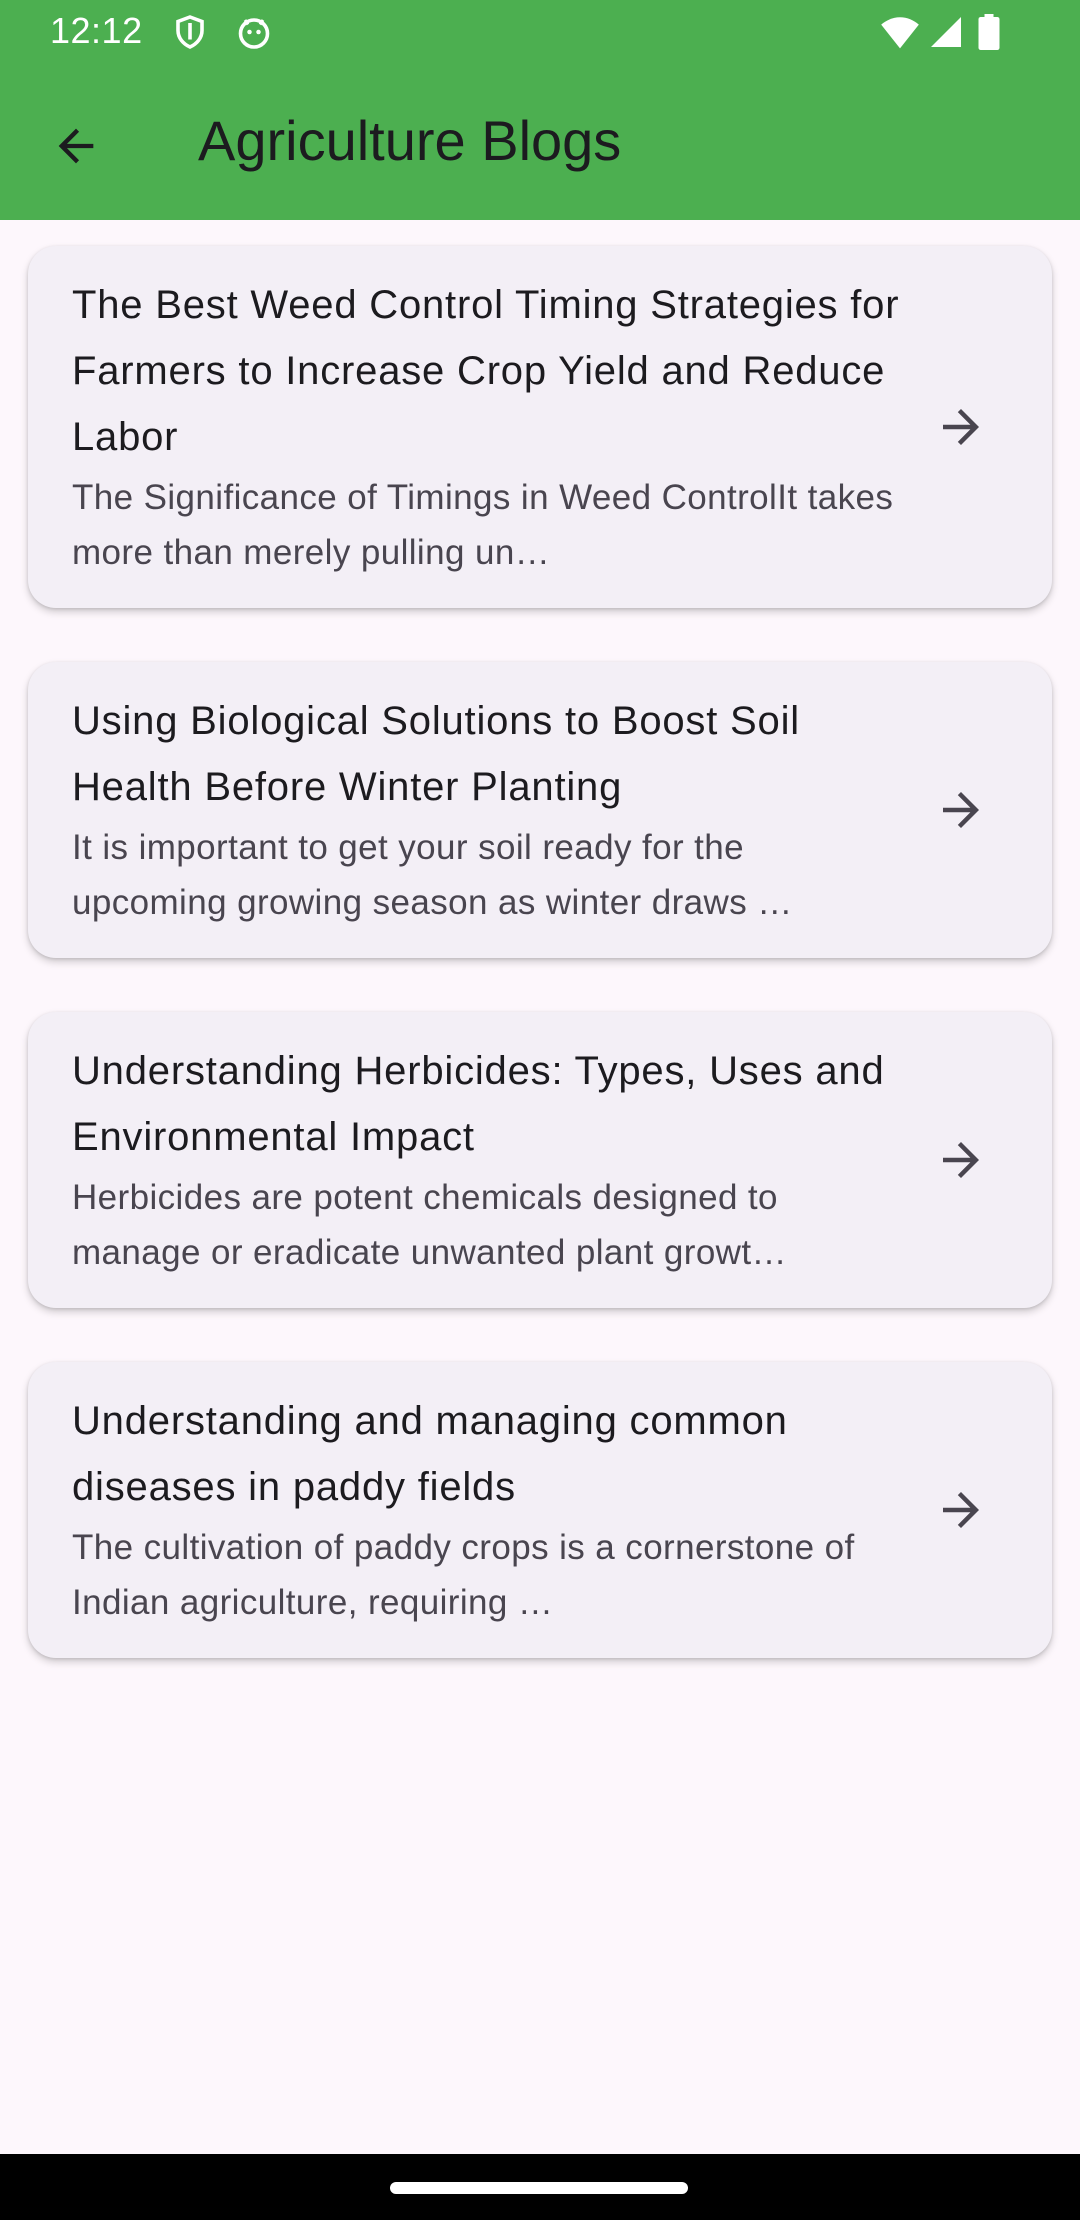 This screenshot has width=1080, height=2220. I want to click on page-title: Agriculture Blogs, so click(410, 140).